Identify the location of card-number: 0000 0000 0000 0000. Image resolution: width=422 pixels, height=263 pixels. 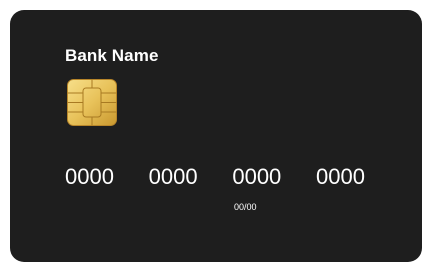
(215, 177).